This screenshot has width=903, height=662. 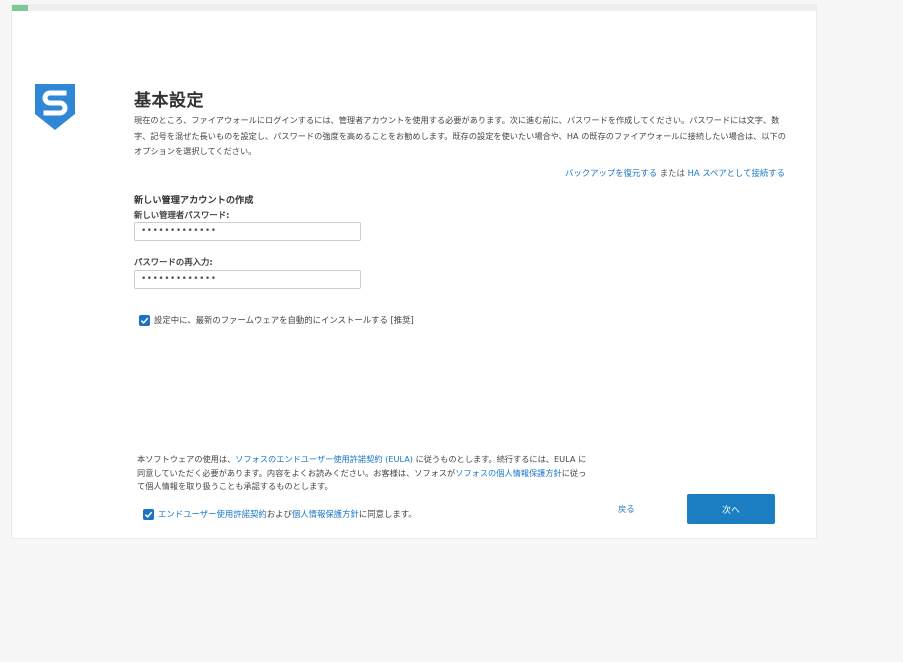 I want to click on agree-label: エンドユーザー使用許諾契約および個人情報保護方針に同意します。, so click(x=287, y=514).